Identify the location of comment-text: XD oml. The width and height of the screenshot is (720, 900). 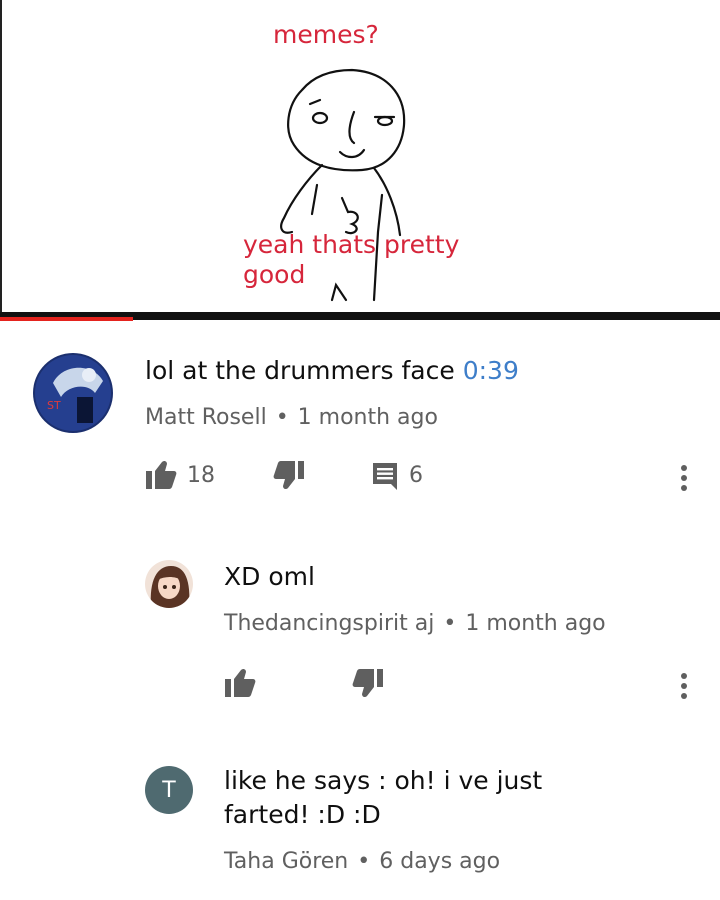
(269, 576).